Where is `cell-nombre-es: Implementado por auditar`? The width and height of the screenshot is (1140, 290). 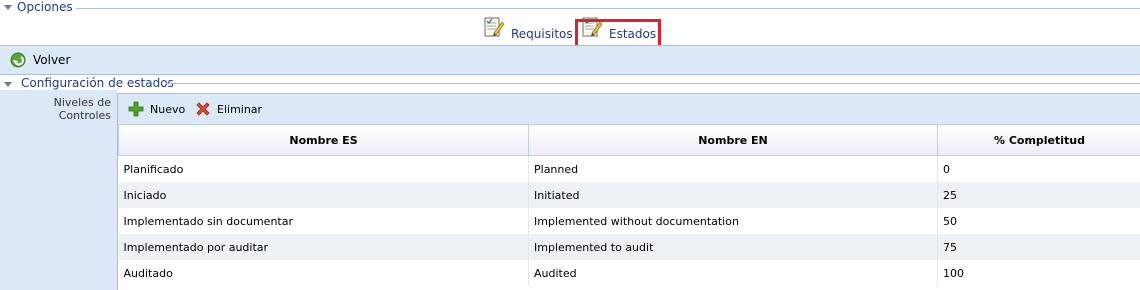
cell-nombre-es: Implementado por auditar is located at coordinates (323, 247).